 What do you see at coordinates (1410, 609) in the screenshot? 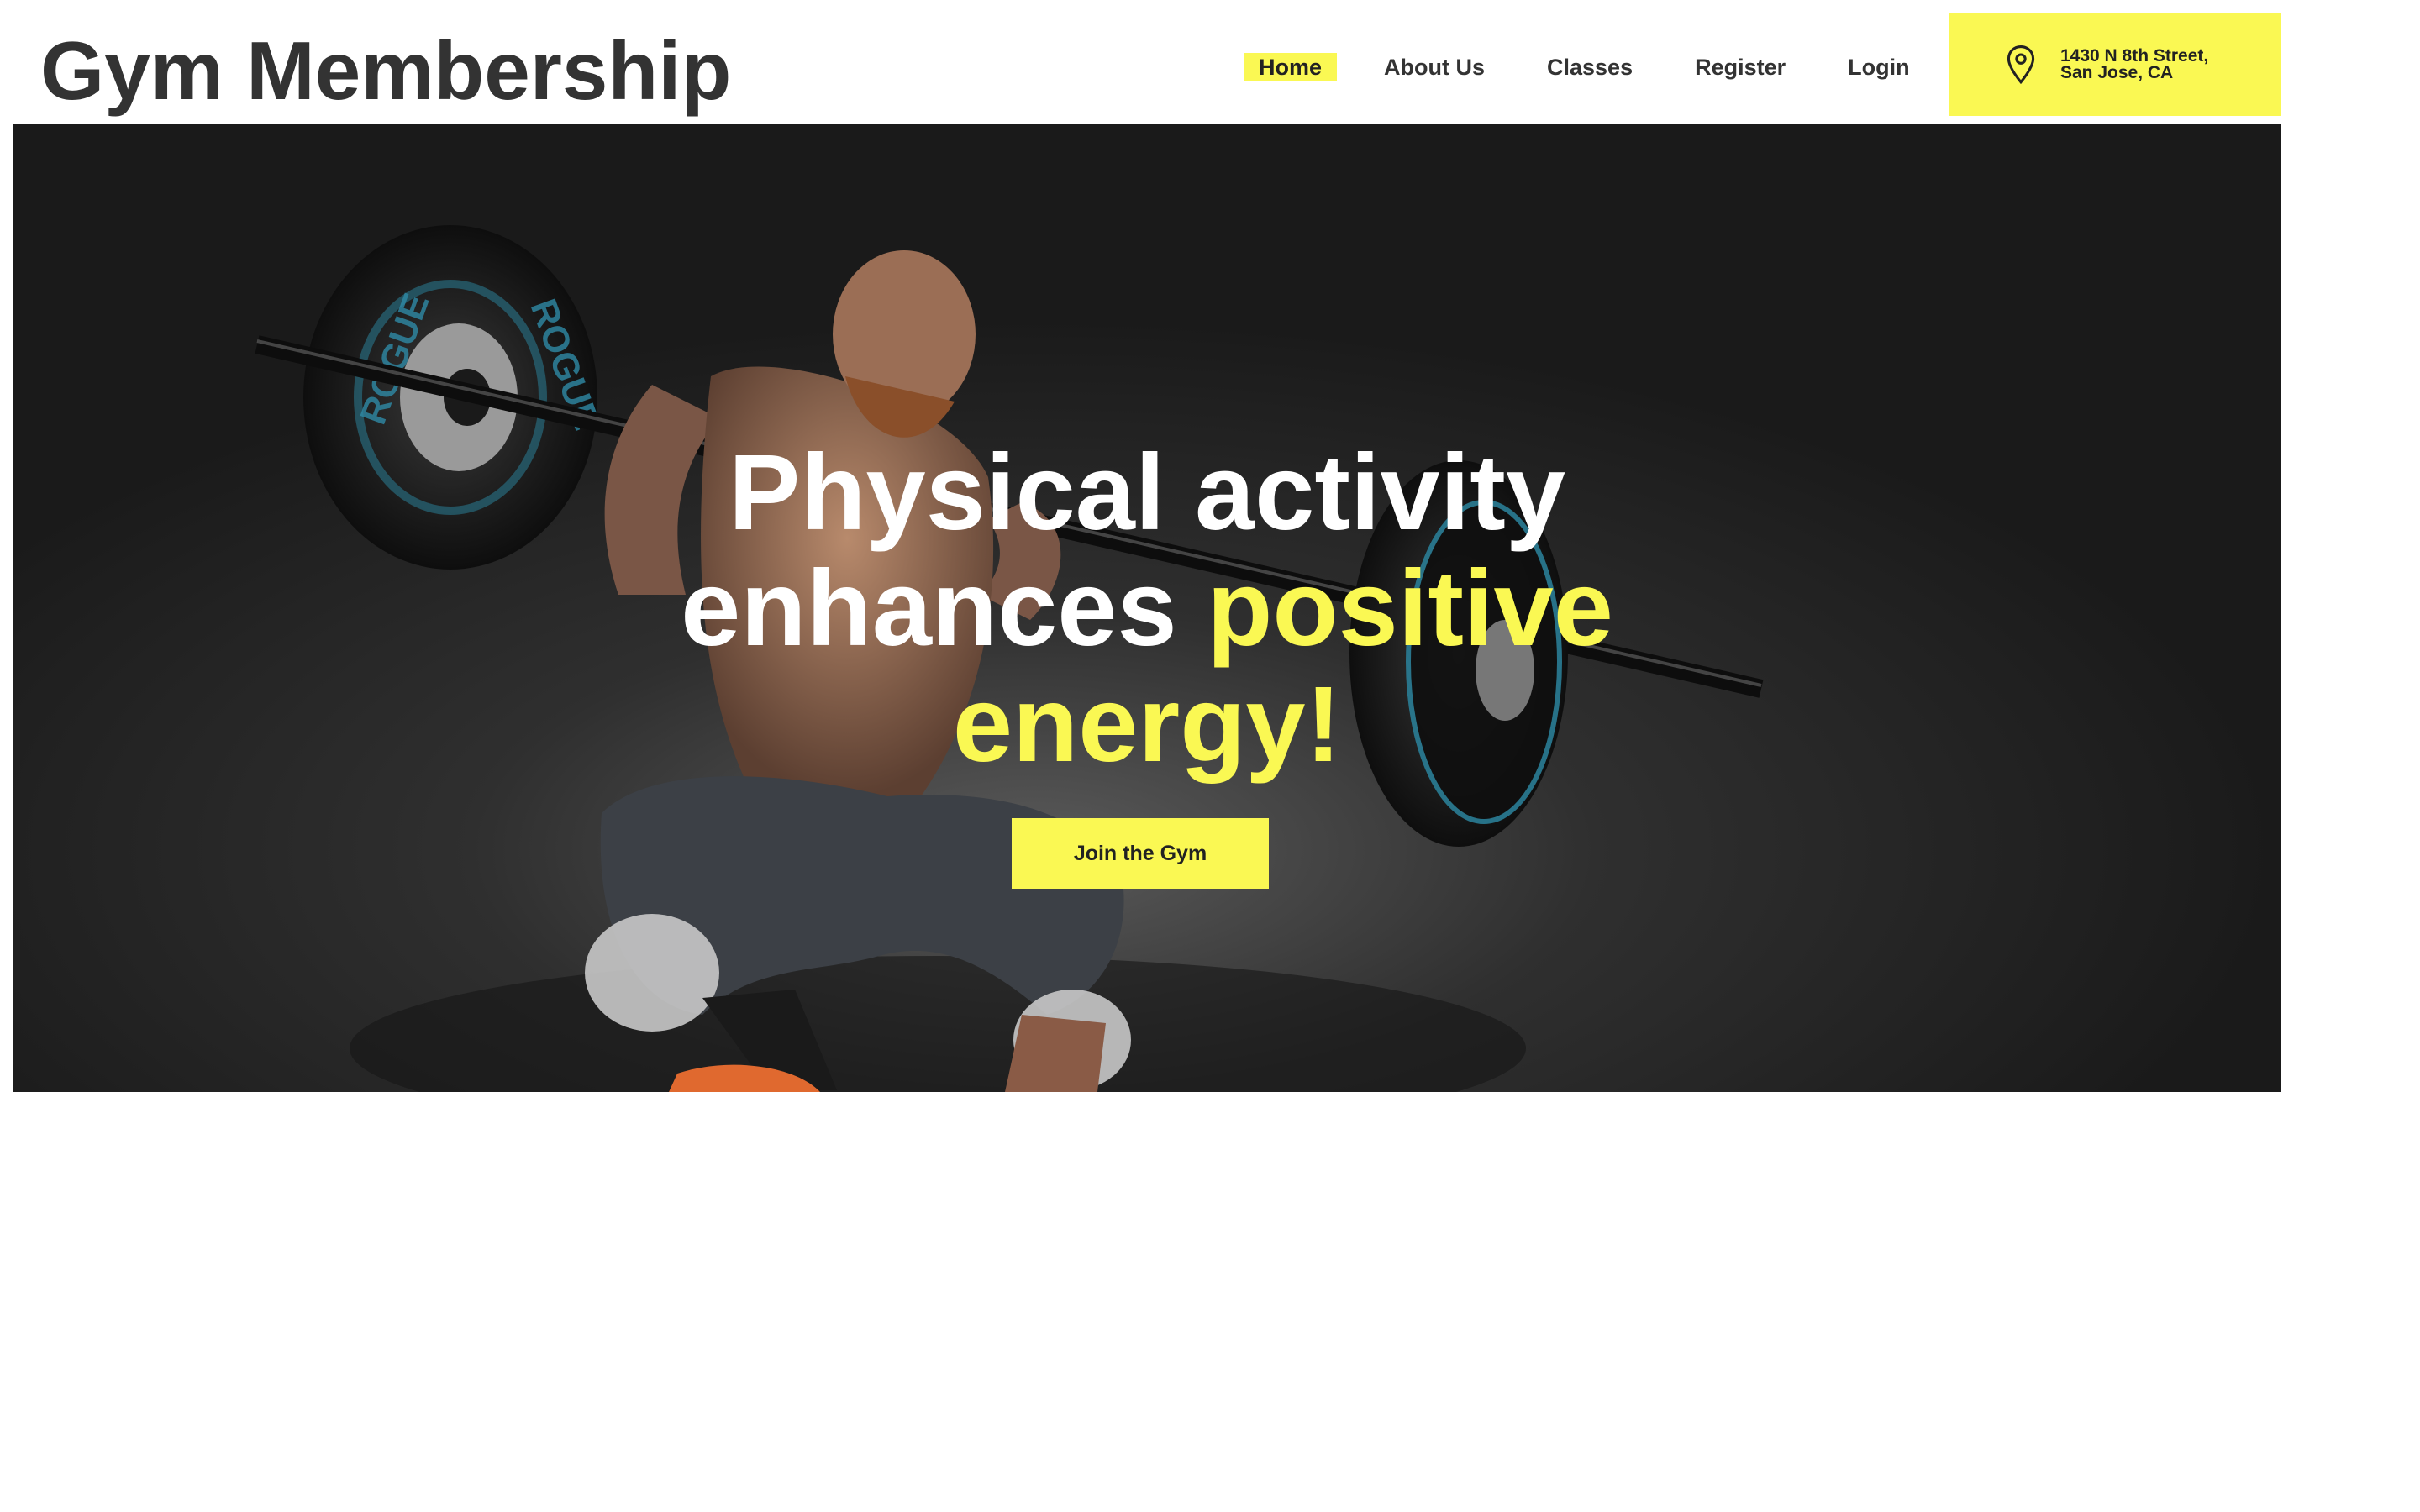
I see `headline-highlight-positive: positive` at bounding box center [1410, 609].